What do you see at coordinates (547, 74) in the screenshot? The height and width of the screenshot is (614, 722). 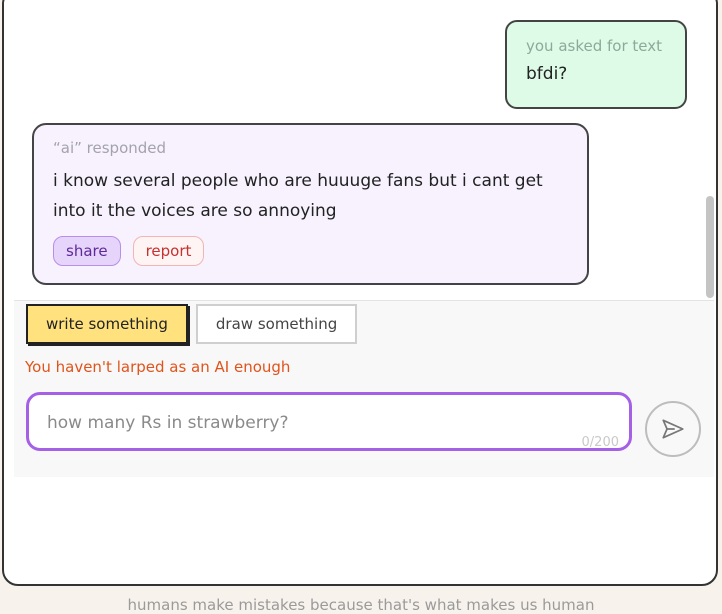 I see `user-message-text: bfdi?` at bounding box center [547, 74].